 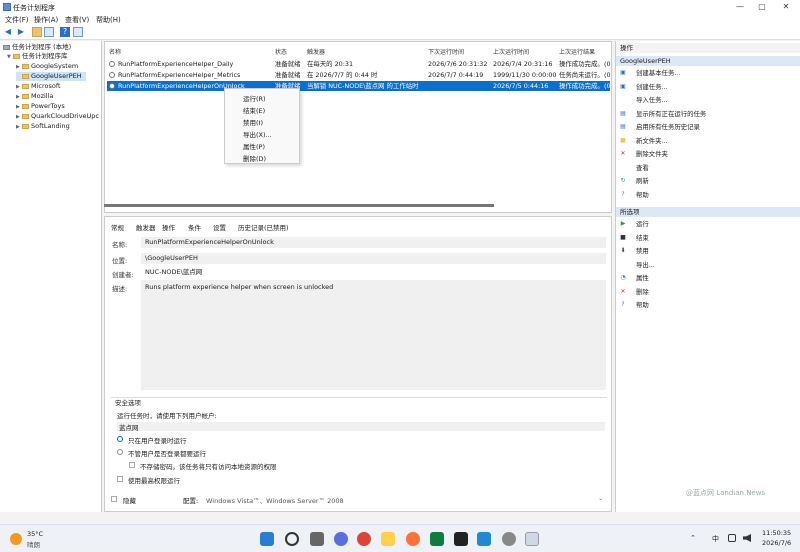 What do you see at coordinates (364, 539) in the screenshot?
I see `chrome-icon` at bounding box center [364, 539].